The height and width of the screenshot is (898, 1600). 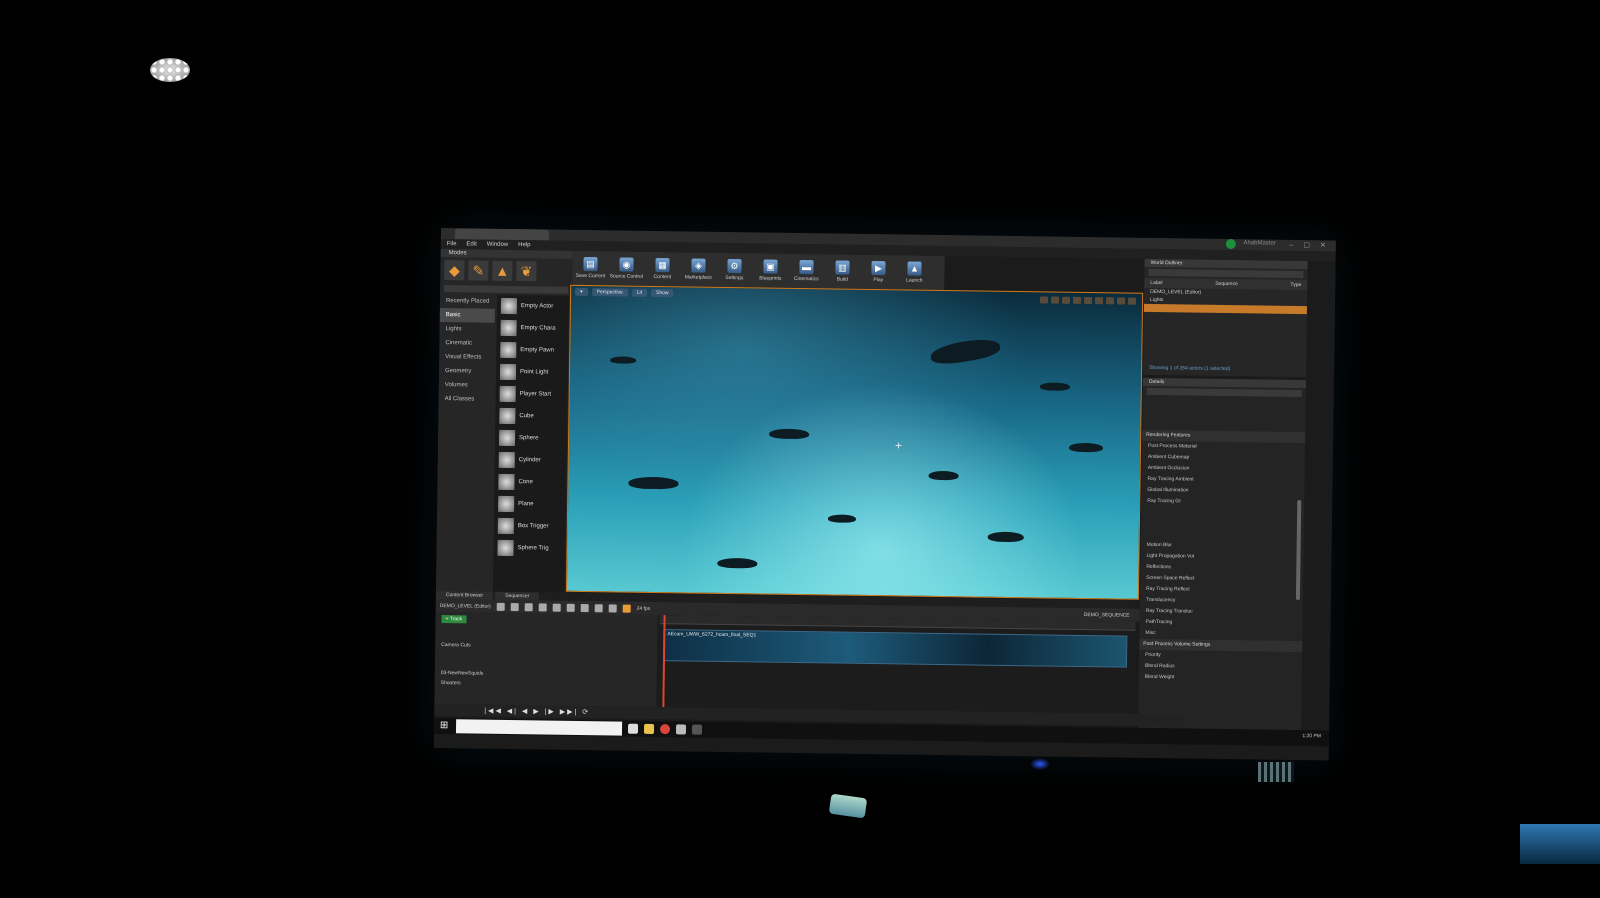 What do you see at coordinates (542, 607) in the screenshot?
I see `camera-icon` at bounding box center [542, 607].